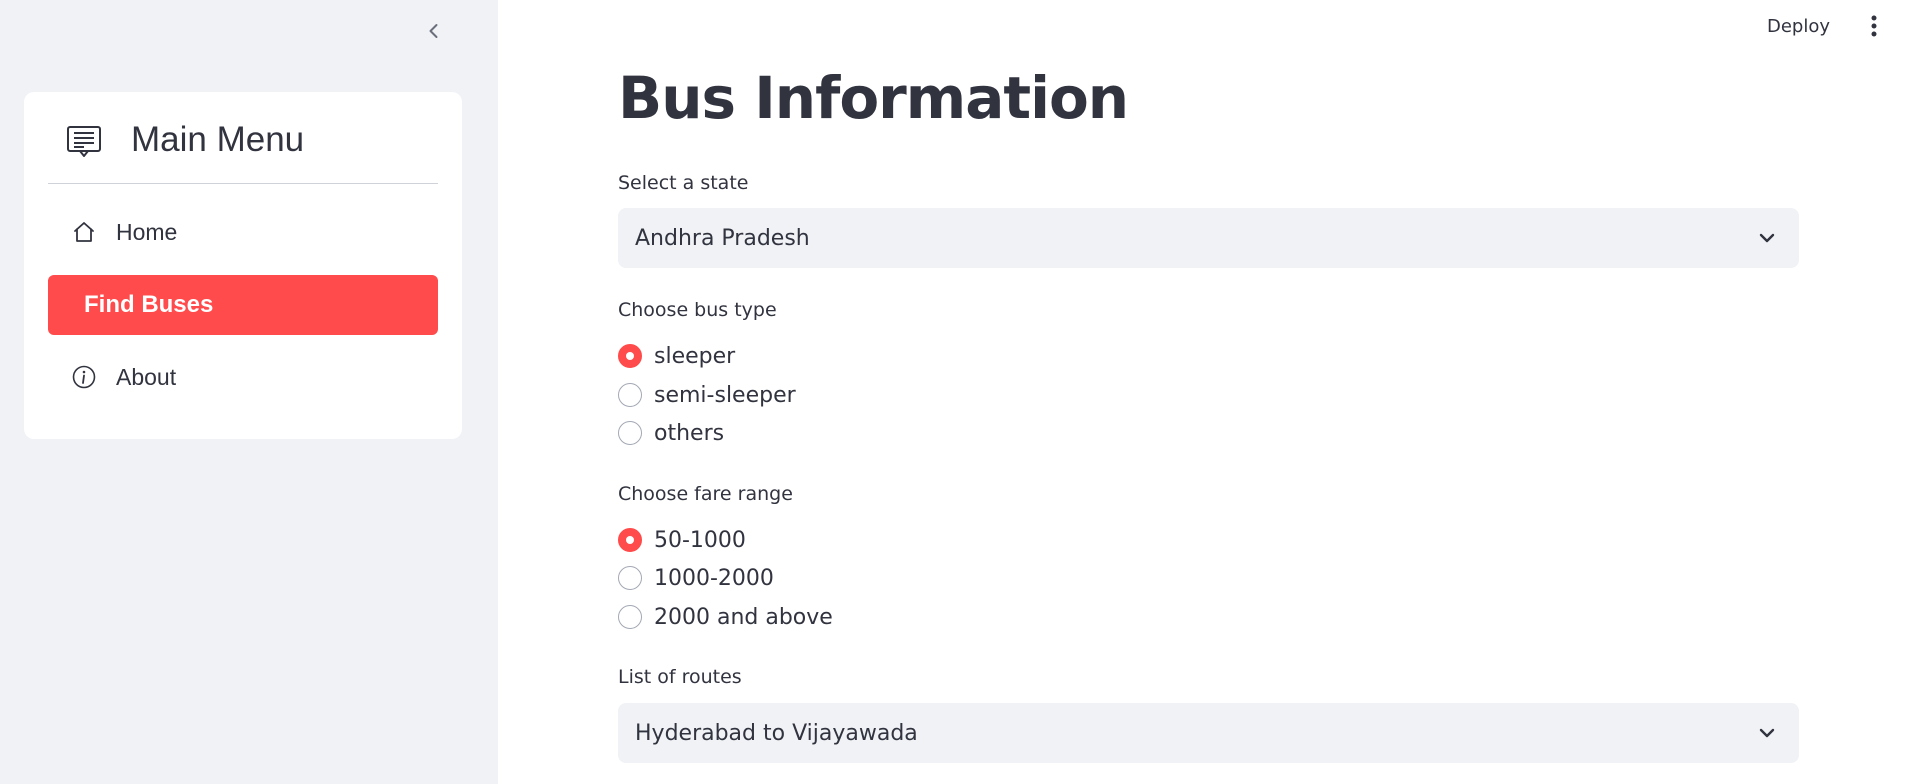 Image resolution: width=1907 pixels, height=784 pixels. I want to click on sidebar-item-about: About, so click(243, 377).